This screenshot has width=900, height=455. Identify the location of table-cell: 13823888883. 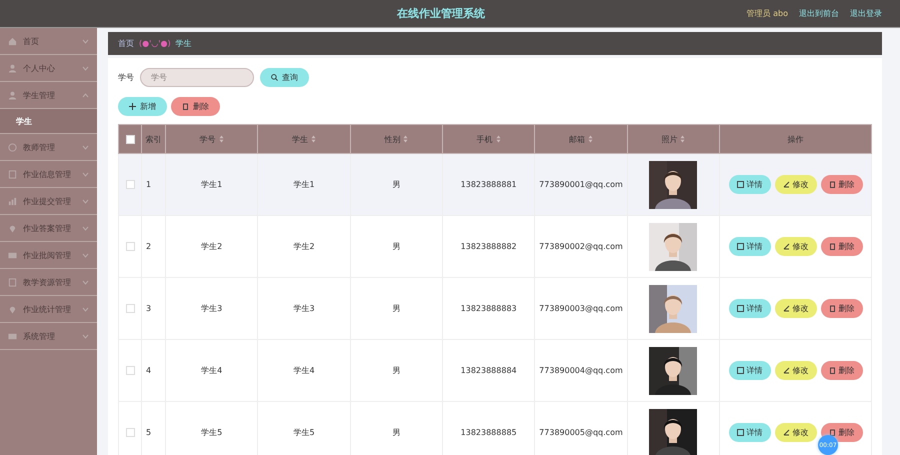
(488, 308).